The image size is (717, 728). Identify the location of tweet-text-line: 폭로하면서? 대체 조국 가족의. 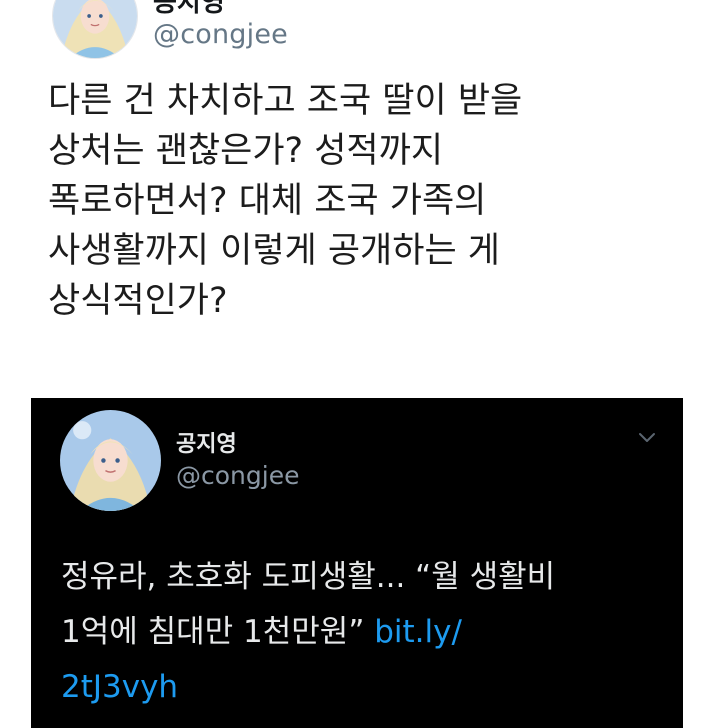
(267, 201).